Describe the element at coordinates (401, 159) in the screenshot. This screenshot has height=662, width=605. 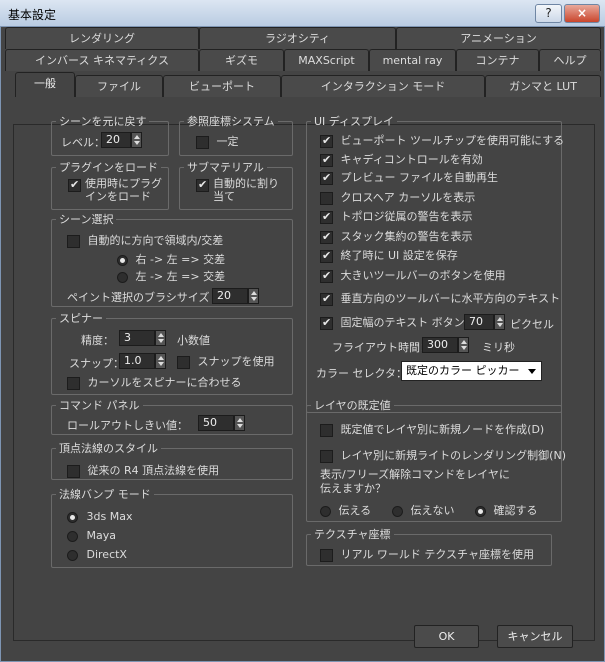
I see `caddy-option: キャディコントロールを有効` at that location.